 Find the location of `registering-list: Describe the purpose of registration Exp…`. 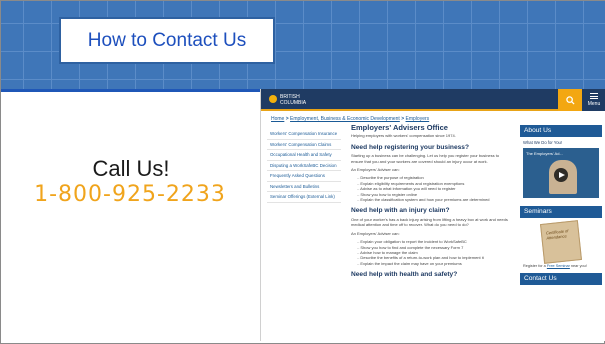

registering-list: Describe the purpose of registration Exp… is located at coordinates (434, 188).